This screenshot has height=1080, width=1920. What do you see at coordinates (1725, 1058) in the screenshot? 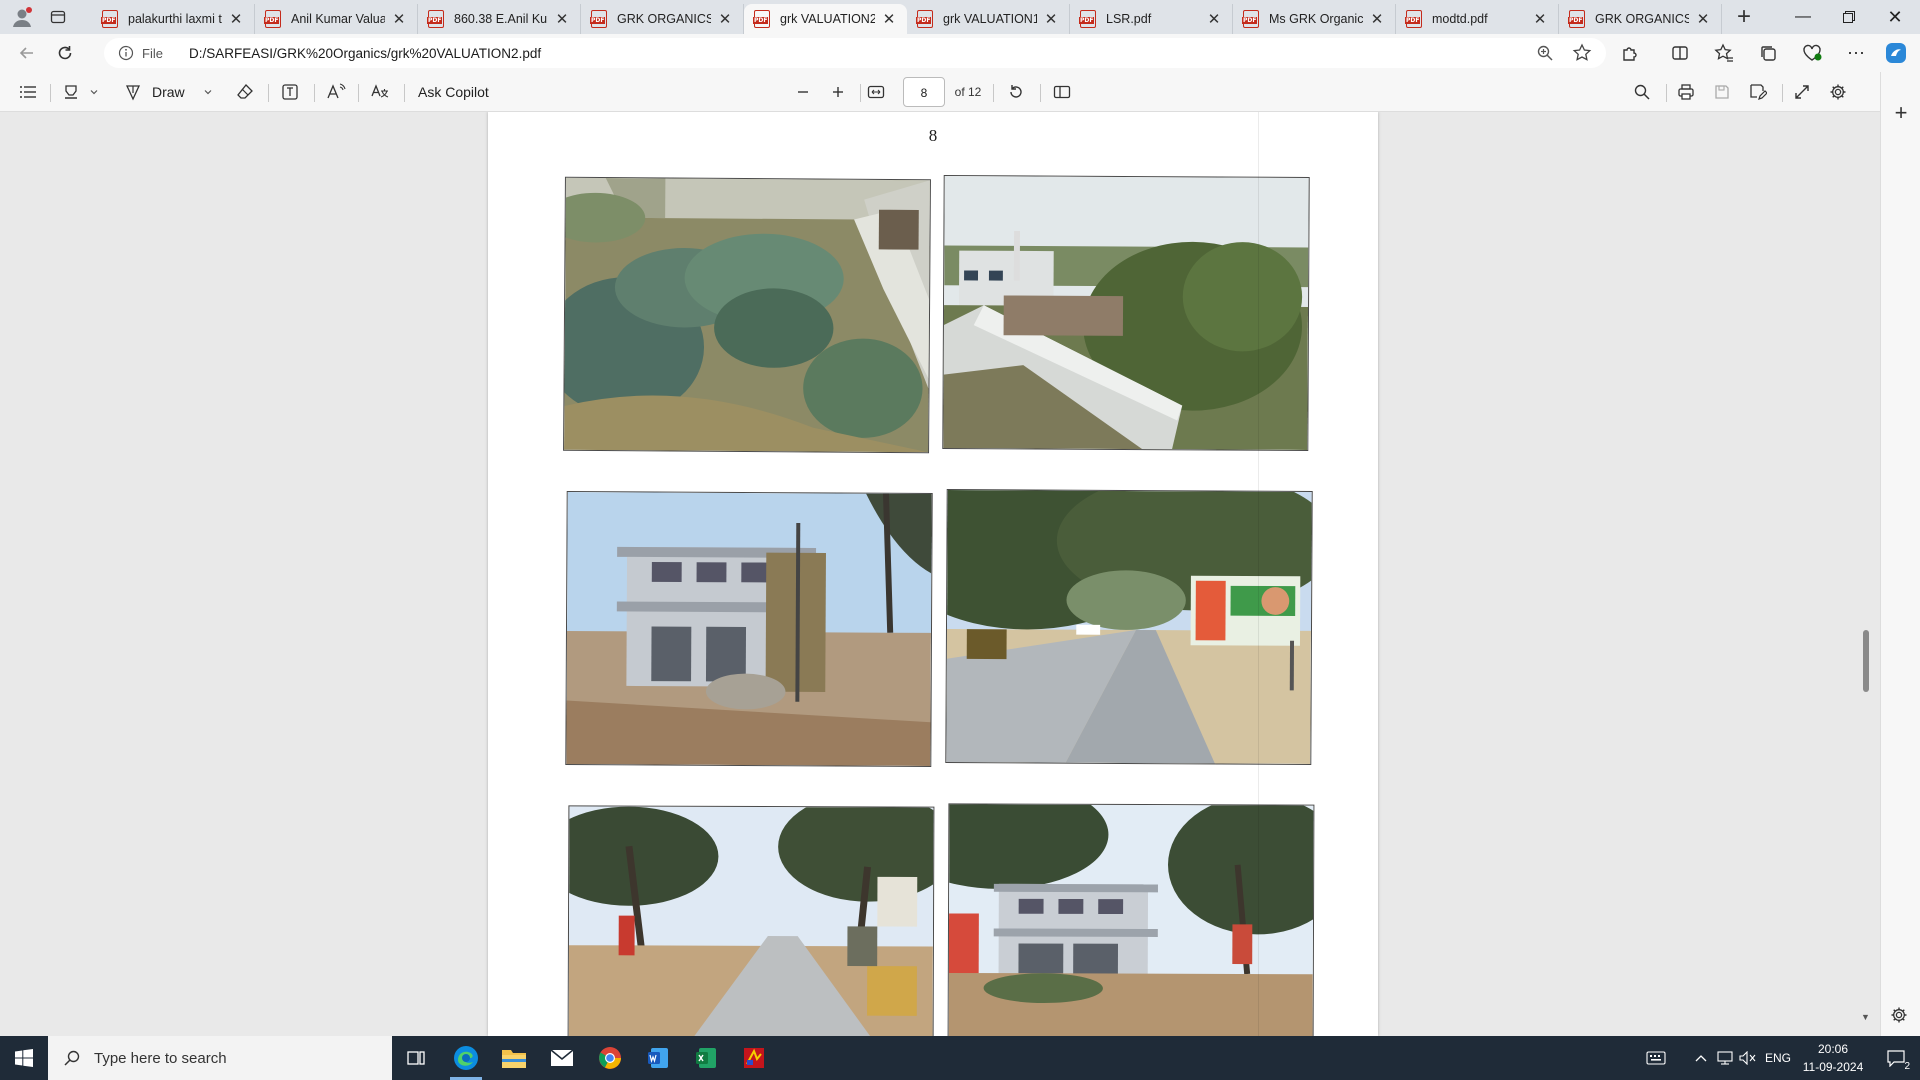
I see `network-icon` at bounding box center [1725, 1058].